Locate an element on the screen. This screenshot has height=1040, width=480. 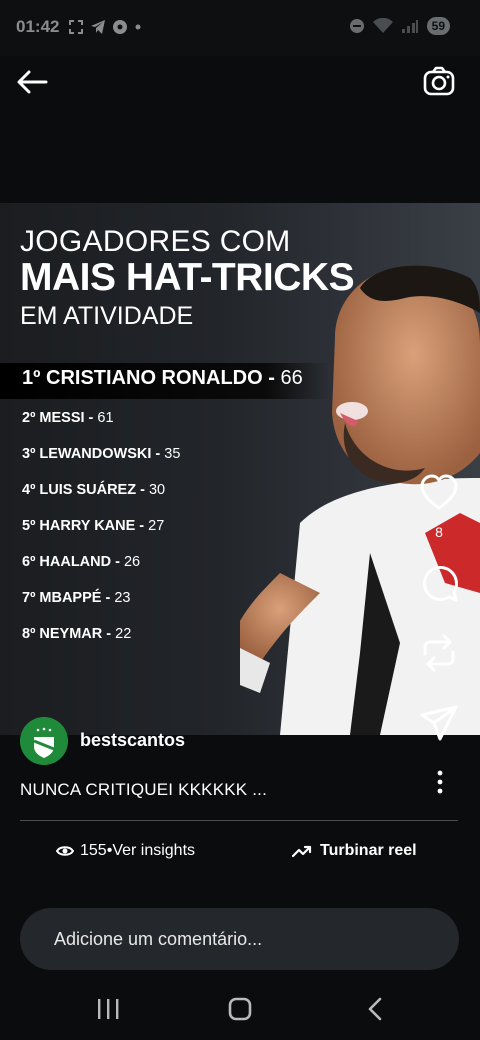
rank-position: 5º is located at coordinates (29, 526).